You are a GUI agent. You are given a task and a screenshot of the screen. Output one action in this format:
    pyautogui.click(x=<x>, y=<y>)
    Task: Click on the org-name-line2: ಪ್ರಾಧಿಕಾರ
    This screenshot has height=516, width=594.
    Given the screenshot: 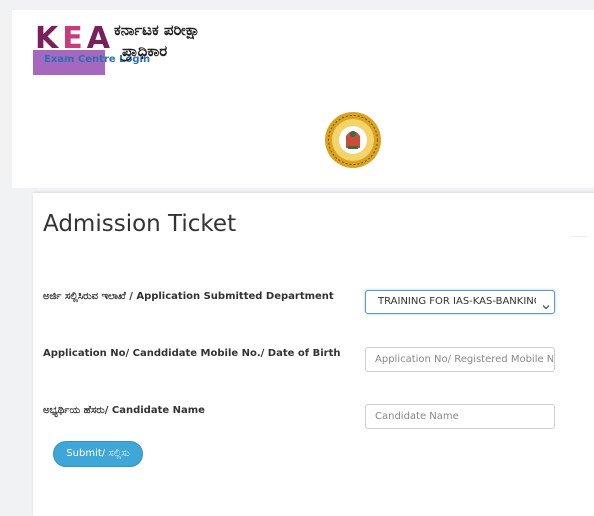 What is the action you would take?
    pyautogui.click(x=145, y=51)
    